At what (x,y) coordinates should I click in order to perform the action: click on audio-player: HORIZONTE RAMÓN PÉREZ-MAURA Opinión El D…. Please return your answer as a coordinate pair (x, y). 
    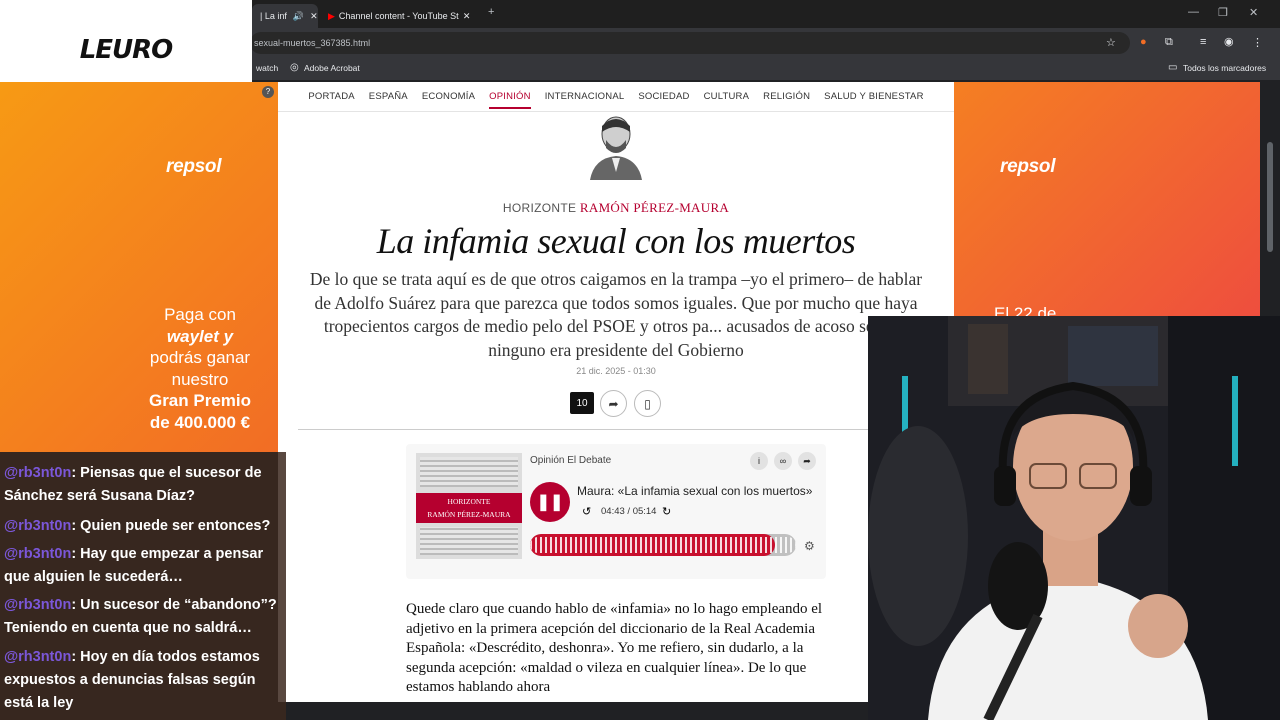
    Looking at the image, I should click on (616, 511).